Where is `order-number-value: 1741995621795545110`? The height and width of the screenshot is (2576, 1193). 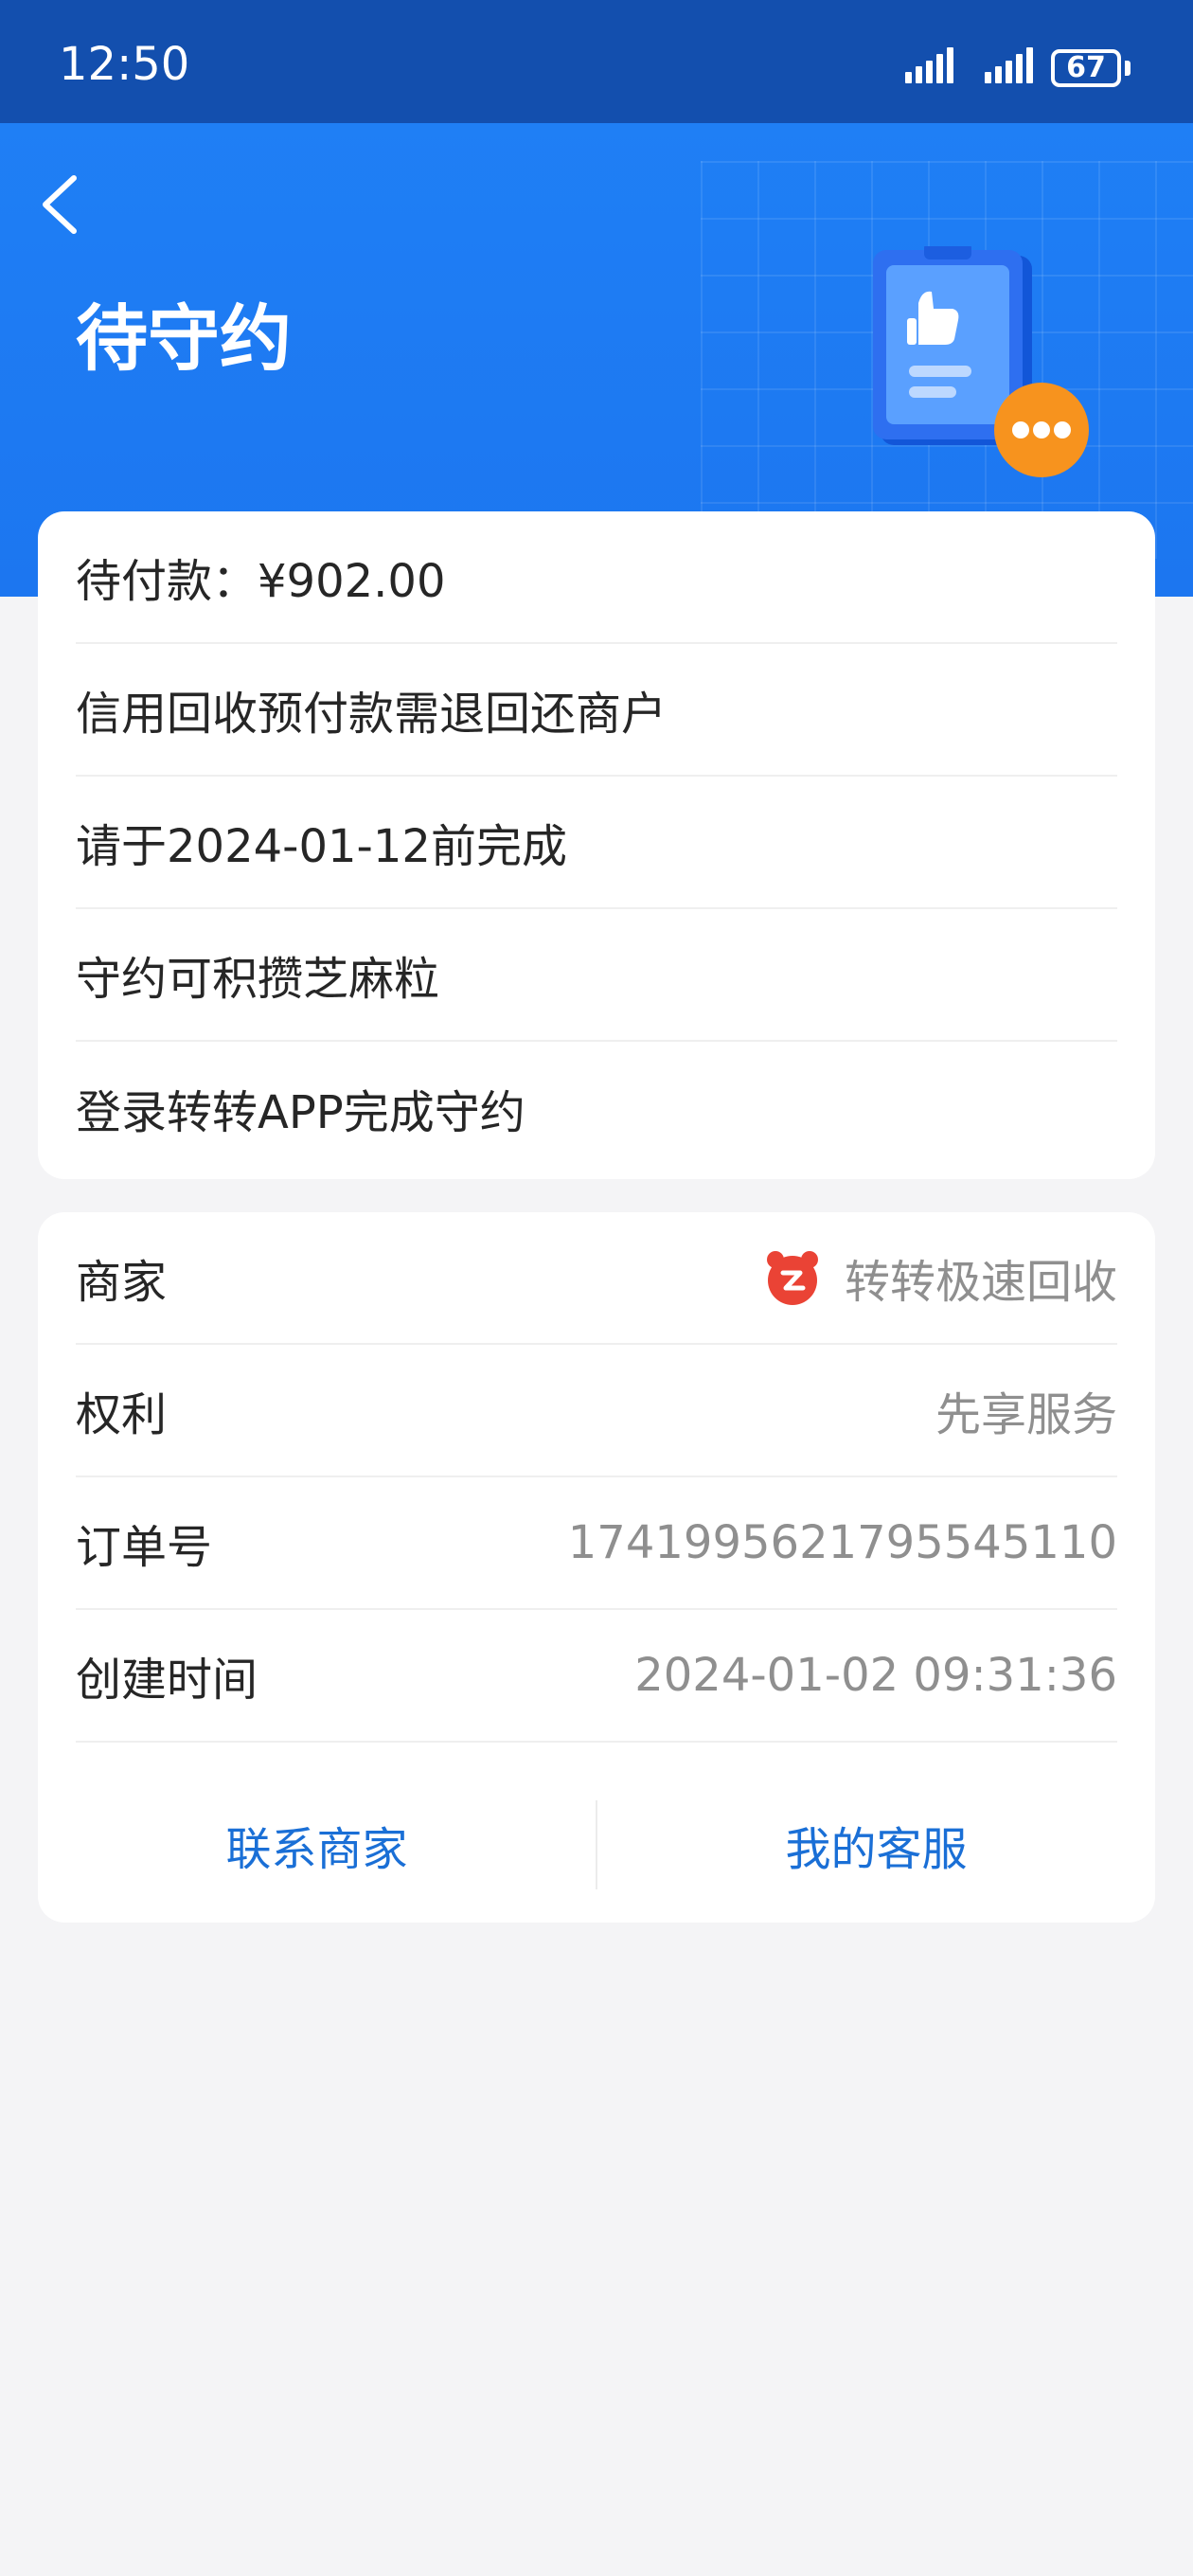
order-number-value: 1741995621795545110 is located at coordinates (842, 1542).